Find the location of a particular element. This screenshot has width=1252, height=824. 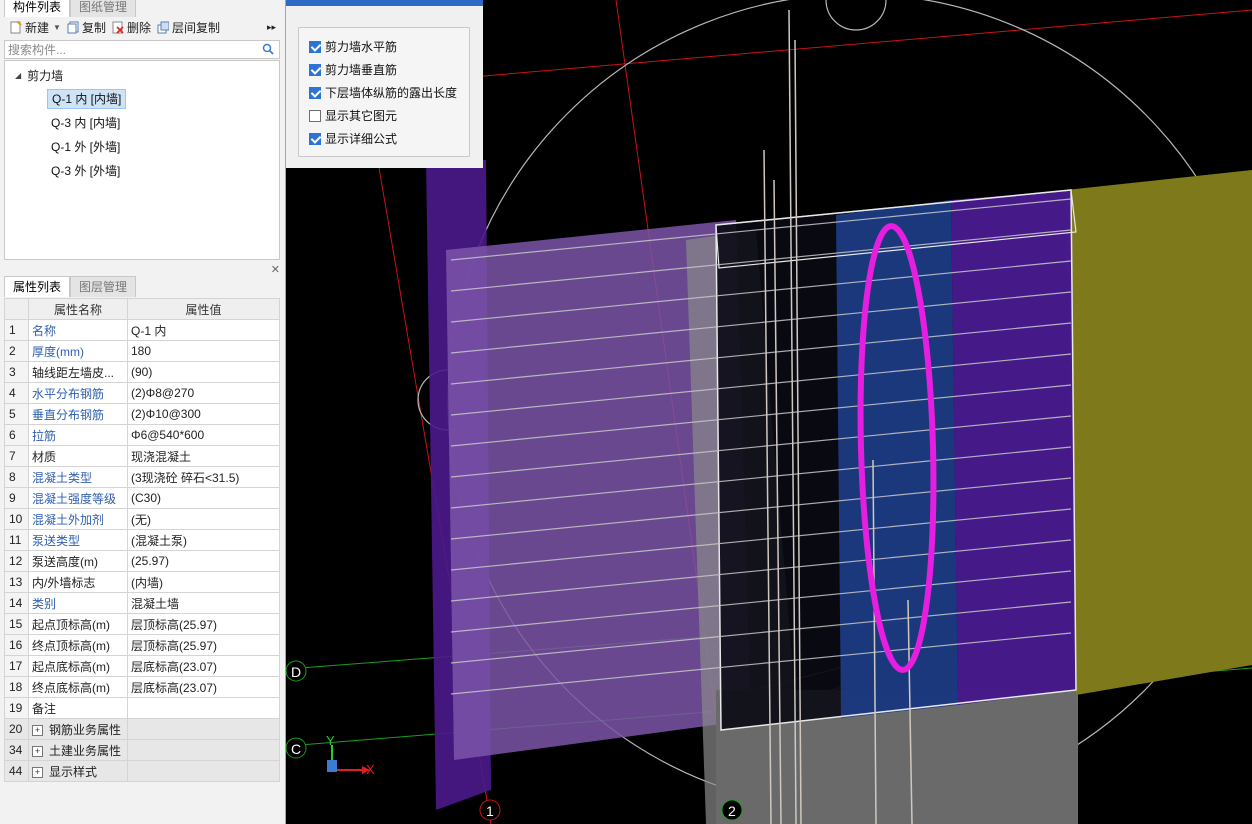

property-group-label: 土建业务属性 is located at coordinates (85, 750).